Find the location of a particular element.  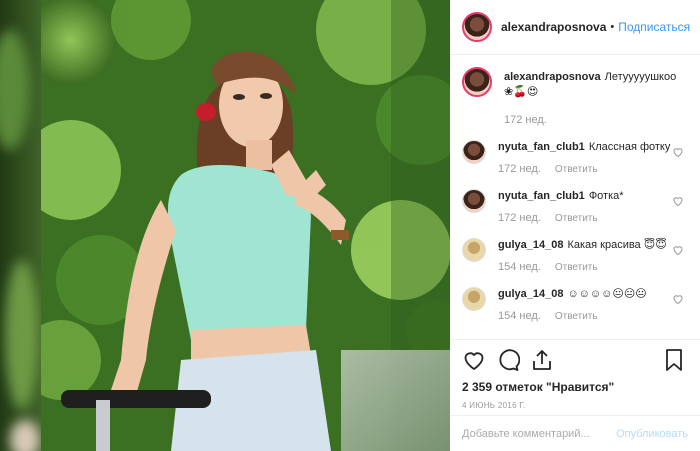

caption-text: alexandraposnova Летууууушкоо ❀🍒😍 is located at coordinates (590, 84).